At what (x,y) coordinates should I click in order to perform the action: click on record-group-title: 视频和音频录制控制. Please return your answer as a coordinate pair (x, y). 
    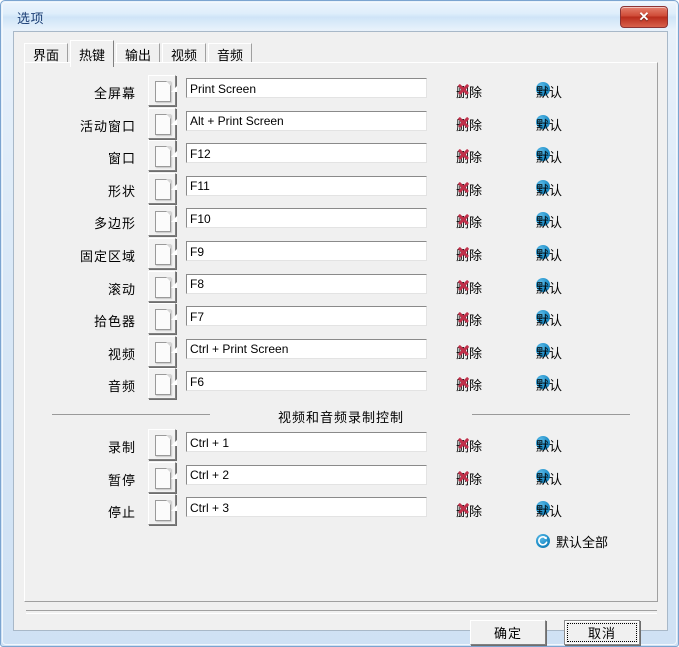
    Looking at the image, I should click on (340, 417).